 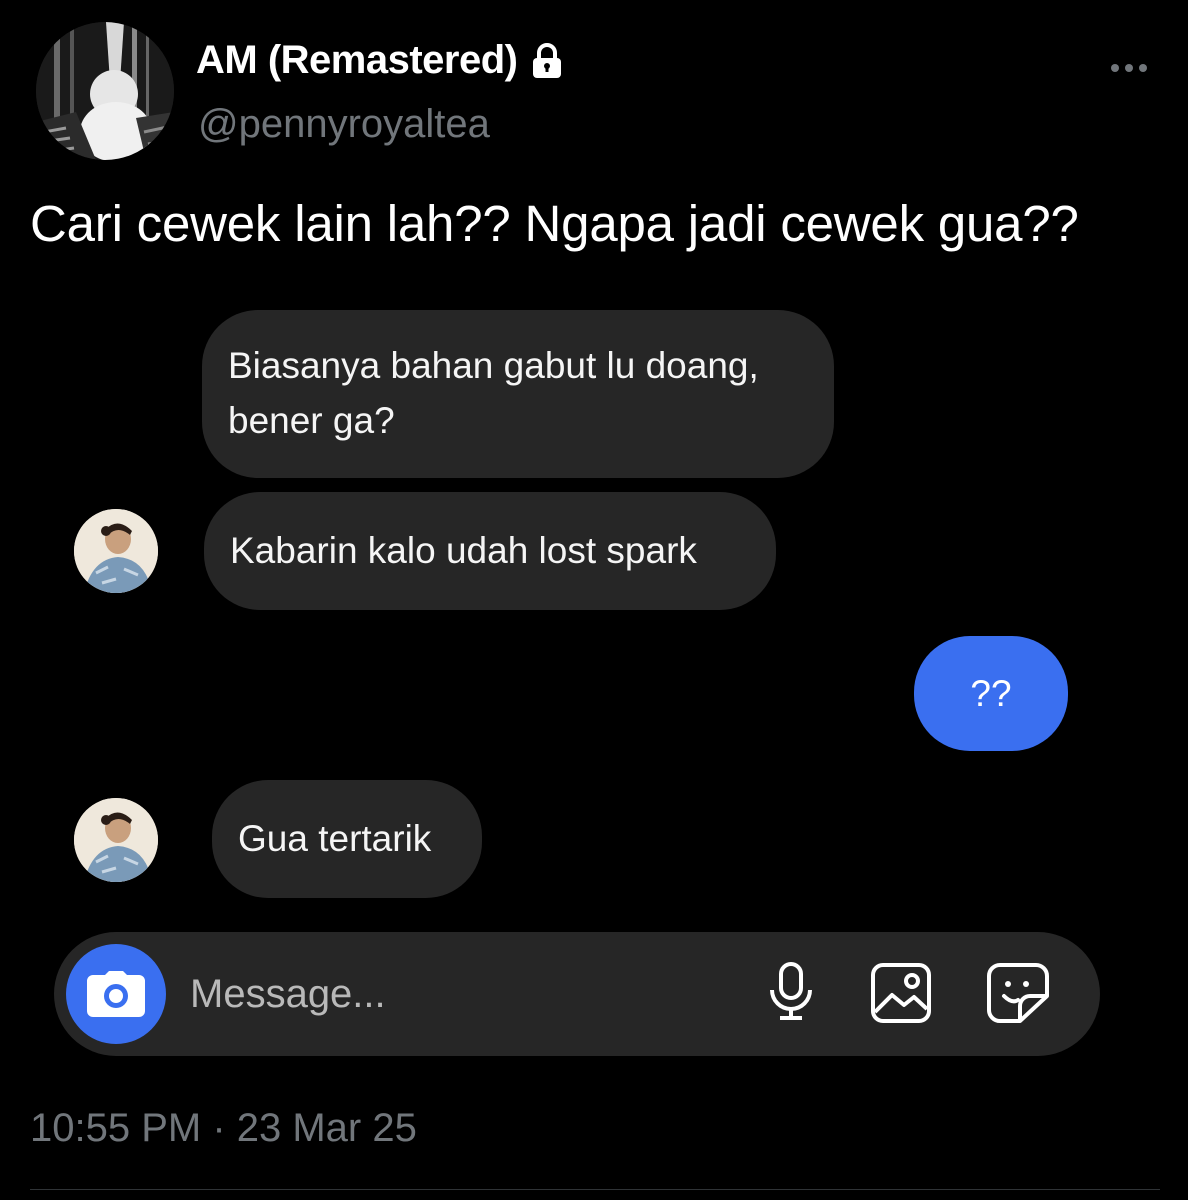 I want to click on sticker-icon, so click(x=1018, y=993).